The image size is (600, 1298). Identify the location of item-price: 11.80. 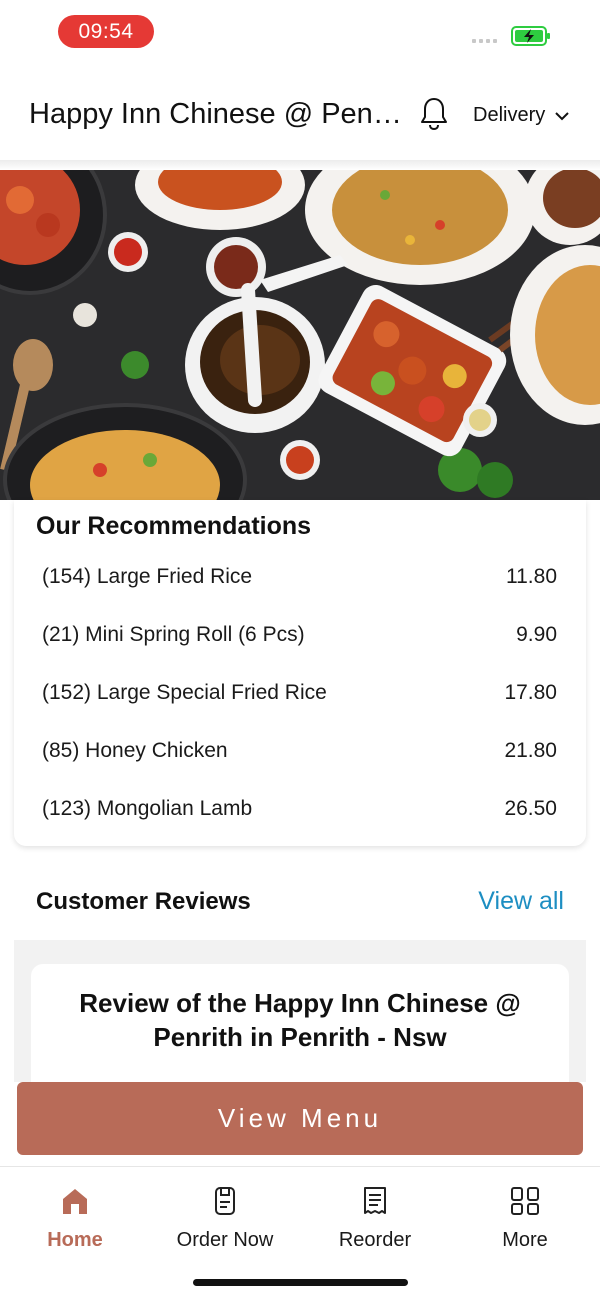
(531, 576).